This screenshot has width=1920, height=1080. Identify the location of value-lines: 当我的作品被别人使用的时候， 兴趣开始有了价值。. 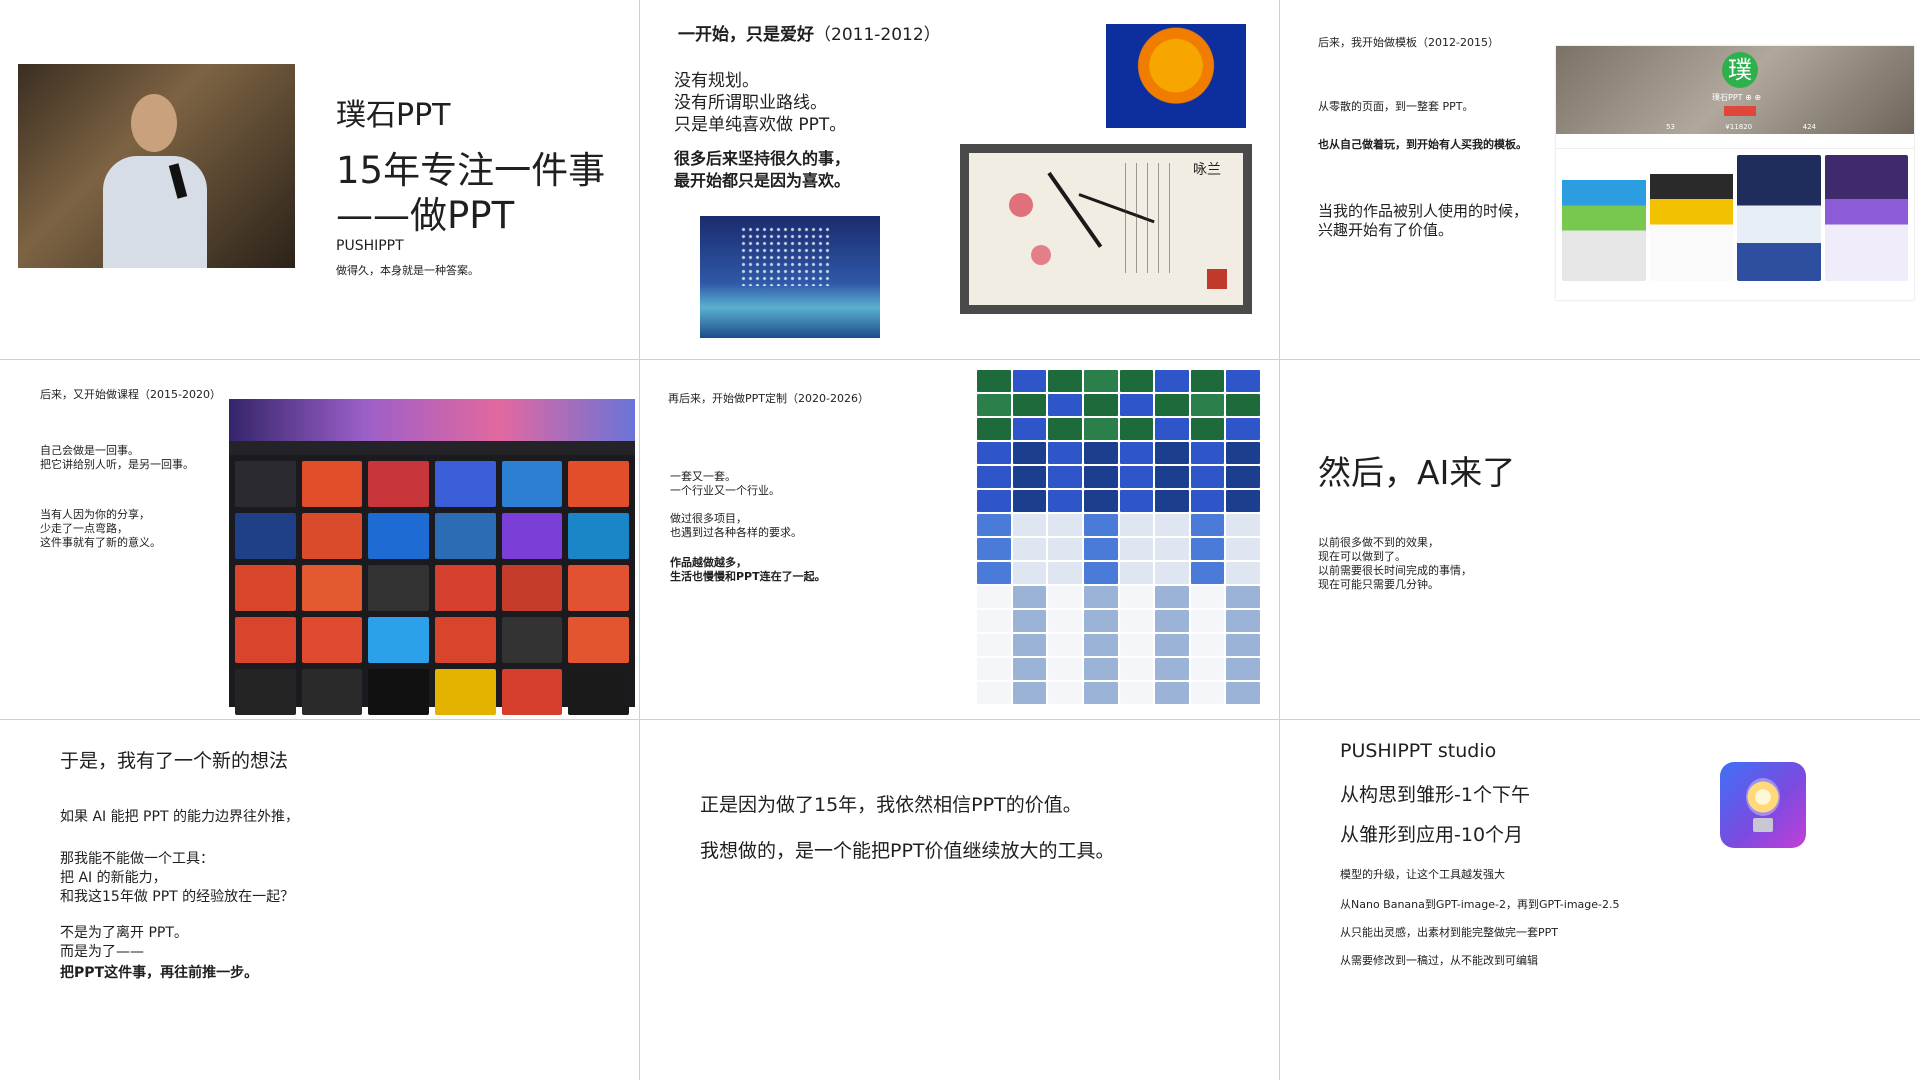
(1423, 221).